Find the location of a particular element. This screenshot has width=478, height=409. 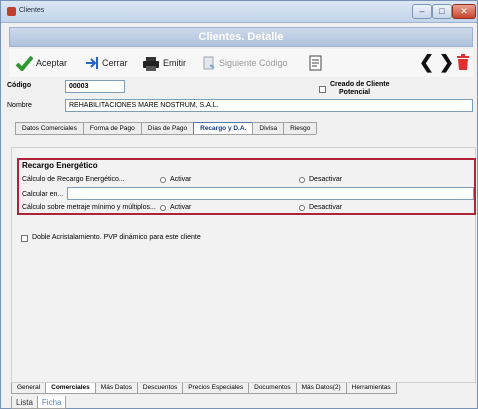

siguiente-codigo-button: Siguiente Código is located at coordinates (245, 63).